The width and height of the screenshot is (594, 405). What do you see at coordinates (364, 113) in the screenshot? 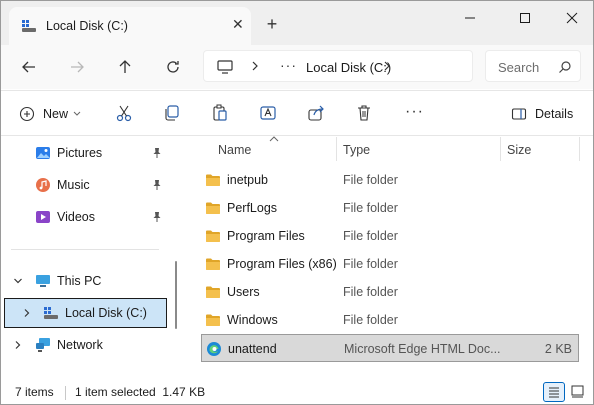
I see `delete-icon` at bounding box center [364, 113].